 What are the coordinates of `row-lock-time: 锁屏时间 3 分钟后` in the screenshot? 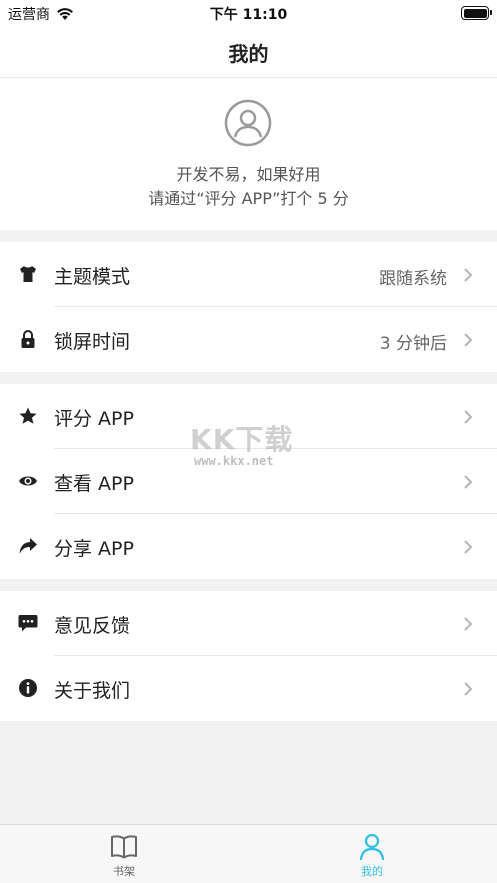 It's located at (248, 339).